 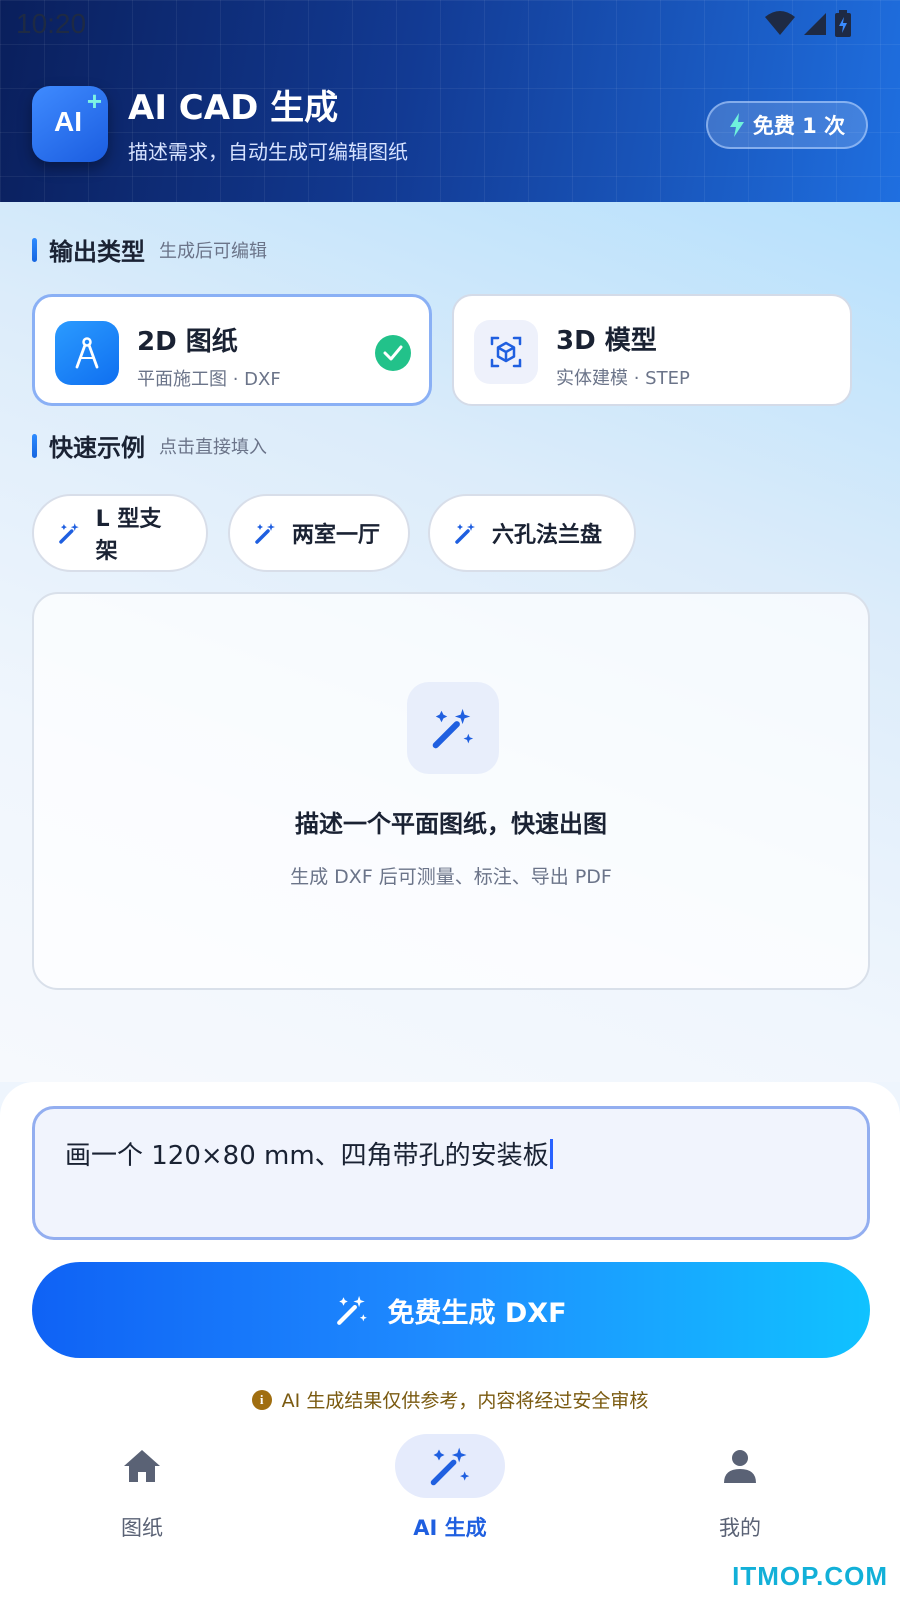 I want to click on prompt-value: 画一个 120×80 mm、四角带孔的安装板, so click(x=307, y=1156).